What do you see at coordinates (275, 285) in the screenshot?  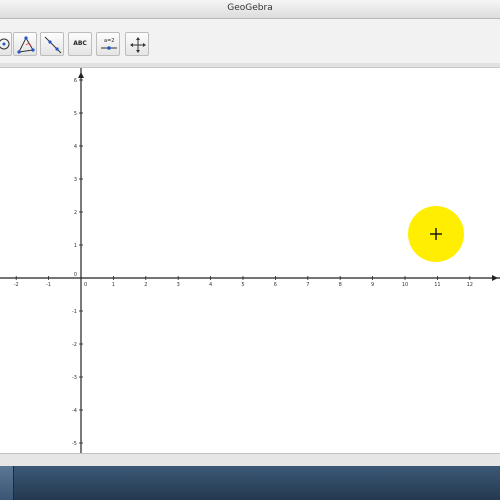 I see `x-tick-label: 6` at bounding box center [275, 285].